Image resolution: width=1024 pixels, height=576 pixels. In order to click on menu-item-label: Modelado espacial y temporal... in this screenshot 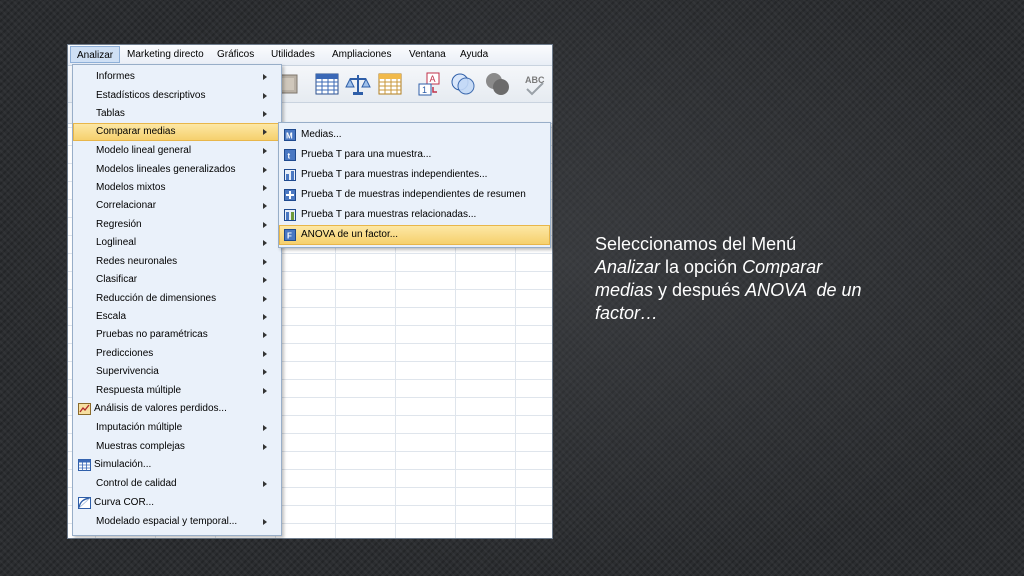, I will do `click(167, 521)`.